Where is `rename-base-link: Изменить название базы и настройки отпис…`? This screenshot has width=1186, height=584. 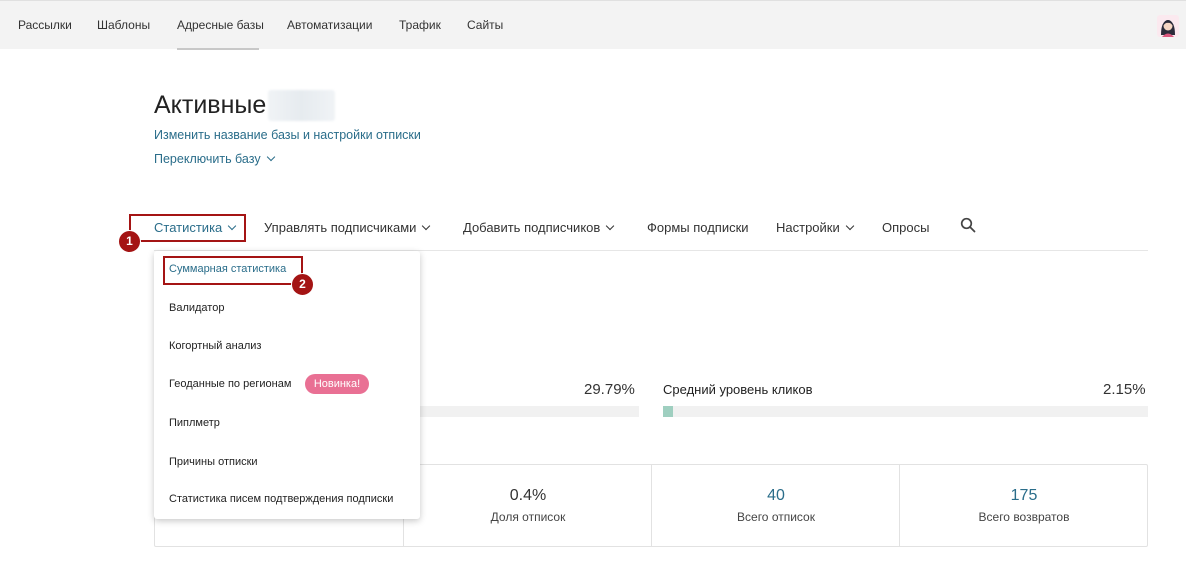
rename-base-link: Изменить название базы и настройки отпис… is located at coordinates (287, 135).